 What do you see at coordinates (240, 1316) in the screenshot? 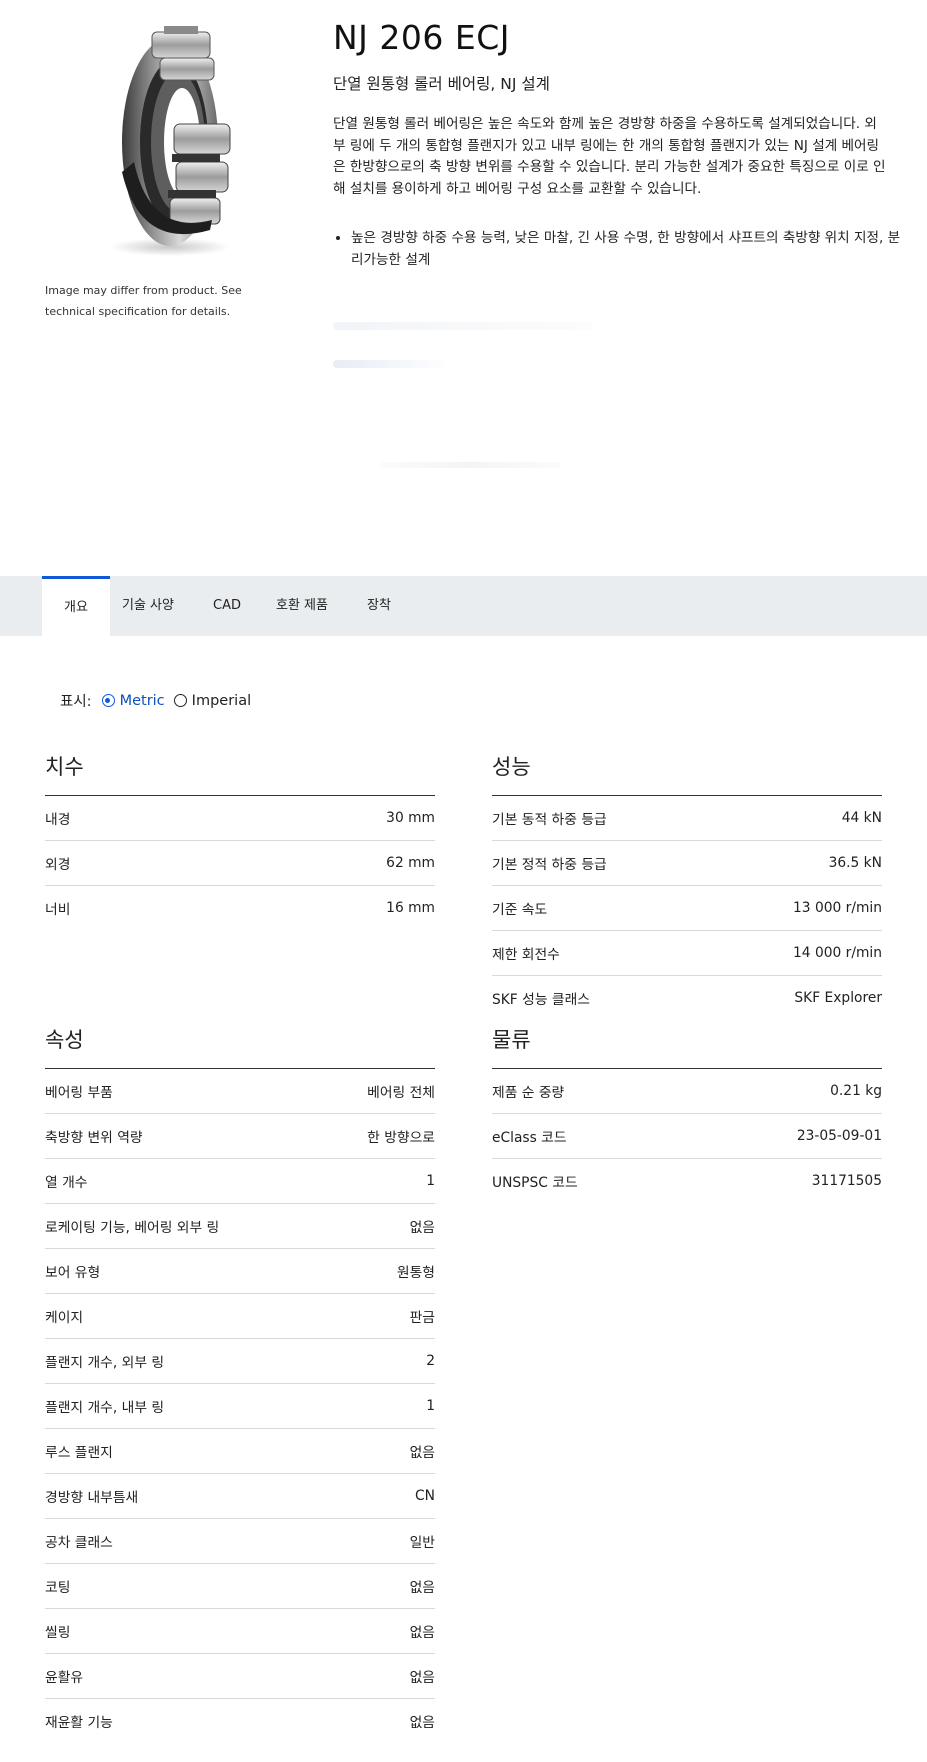
I see `spec-row: 케이지 판금` at bounding box center [240, 1316].